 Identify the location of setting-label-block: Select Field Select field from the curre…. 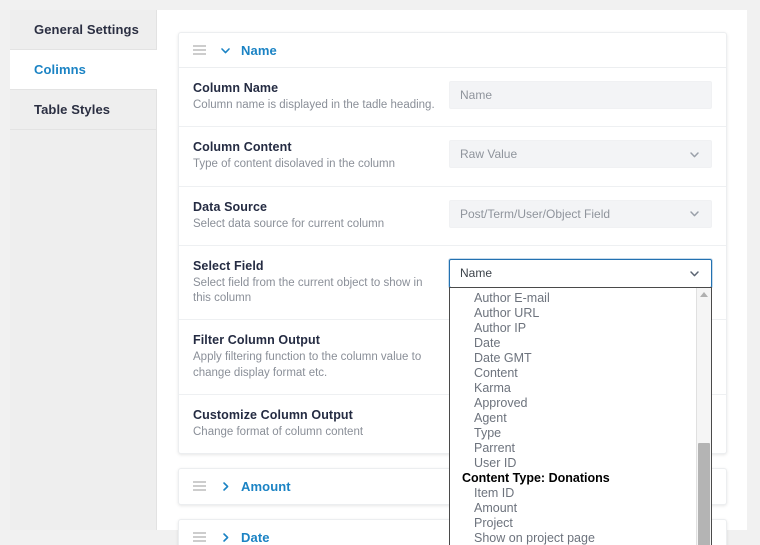
(321, 283).